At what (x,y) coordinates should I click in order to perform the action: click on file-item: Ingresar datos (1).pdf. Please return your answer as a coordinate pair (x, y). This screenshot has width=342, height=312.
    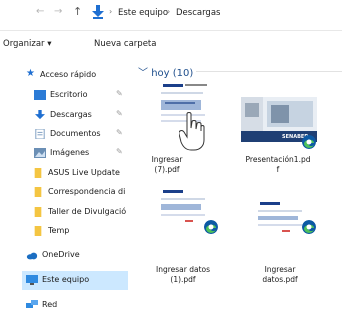
    Looking at the image, I should click on (185, 238).